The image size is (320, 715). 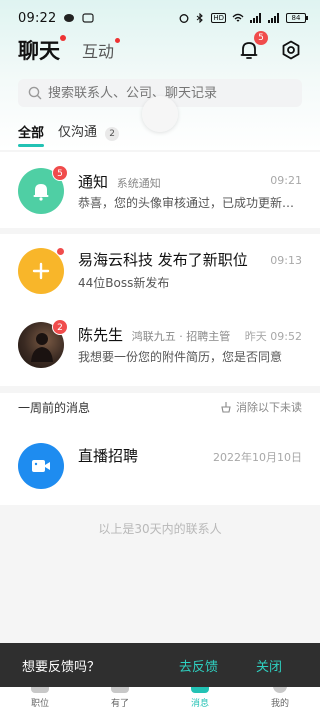 I want to click on hd-label: HD, so click(x=218, y=18).